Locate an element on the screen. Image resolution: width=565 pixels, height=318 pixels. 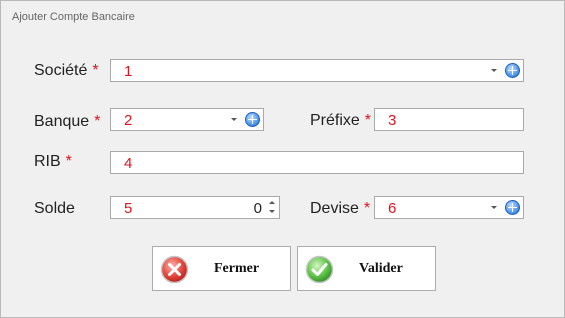
prefixe-label-text: Préfixe is located at coordinates (335, 120).